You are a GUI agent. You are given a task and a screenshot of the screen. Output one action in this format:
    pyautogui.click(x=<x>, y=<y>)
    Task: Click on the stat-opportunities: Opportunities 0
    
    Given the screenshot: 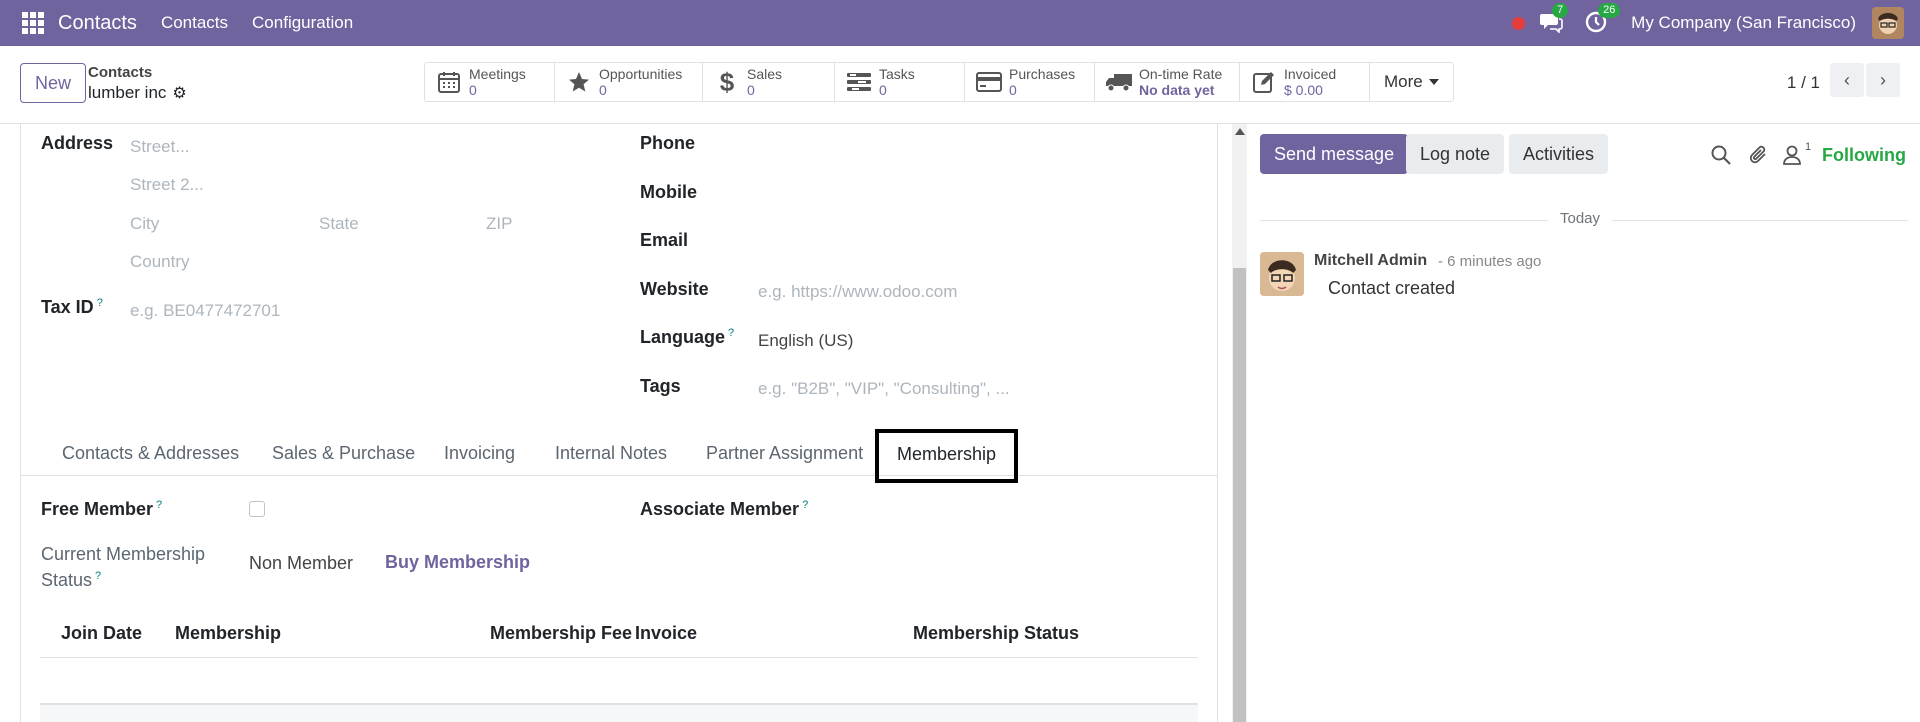 What is the action you would take?
    pyautogui.click(x=629, y=82)
    